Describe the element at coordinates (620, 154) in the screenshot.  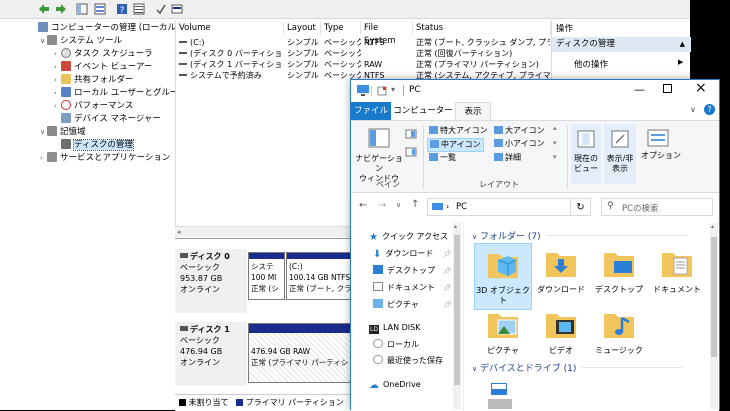
I see `show-hide-button: 表示/非 表示` at that location.